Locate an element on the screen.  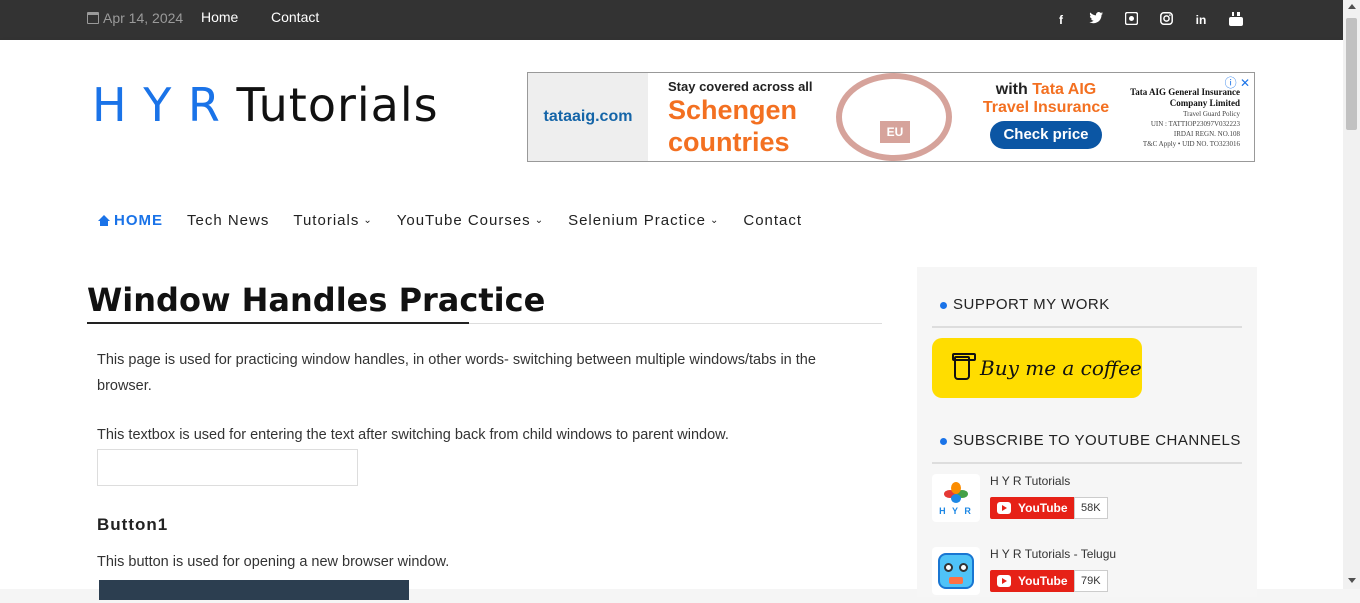
linkedin-icon: in is located at coordinates (1201, 20).